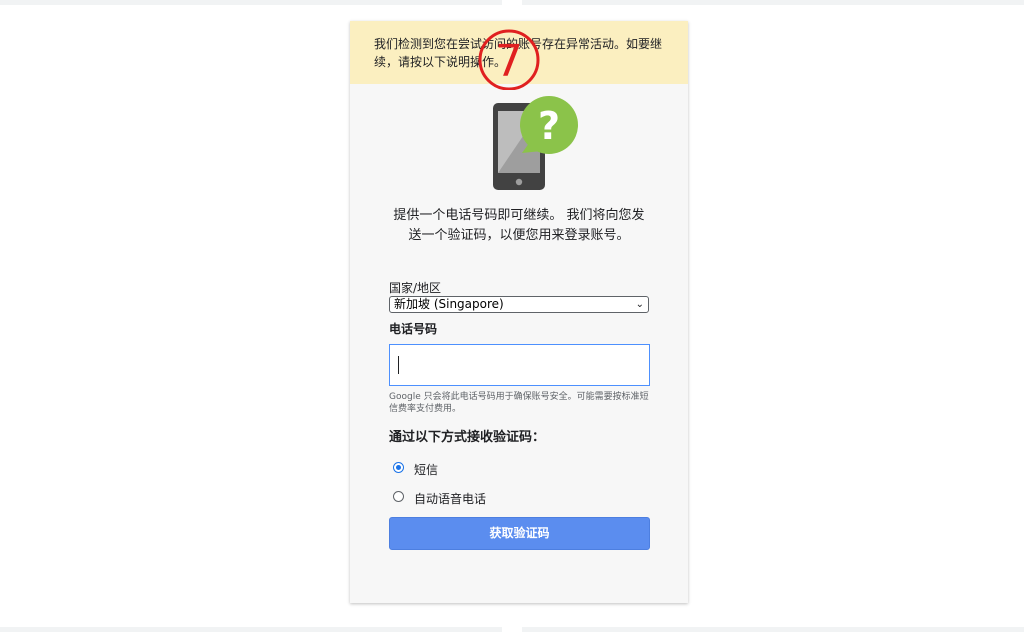  Describe the element at coordinates (398, 496) in the screenshot. I see `radio-button-voice-call` at that location.